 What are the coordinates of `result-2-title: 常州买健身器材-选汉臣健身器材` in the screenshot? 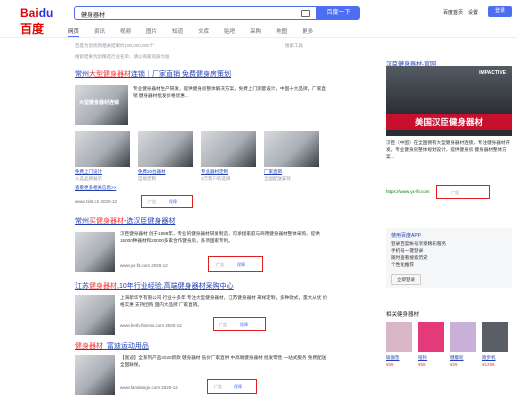 It's located at (125, 221).